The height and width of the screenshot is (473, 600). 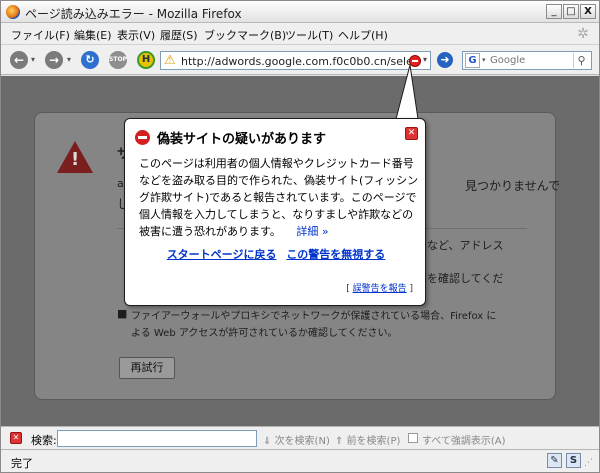 I want to click on status-text: 完了, so click(x=22, y=463).